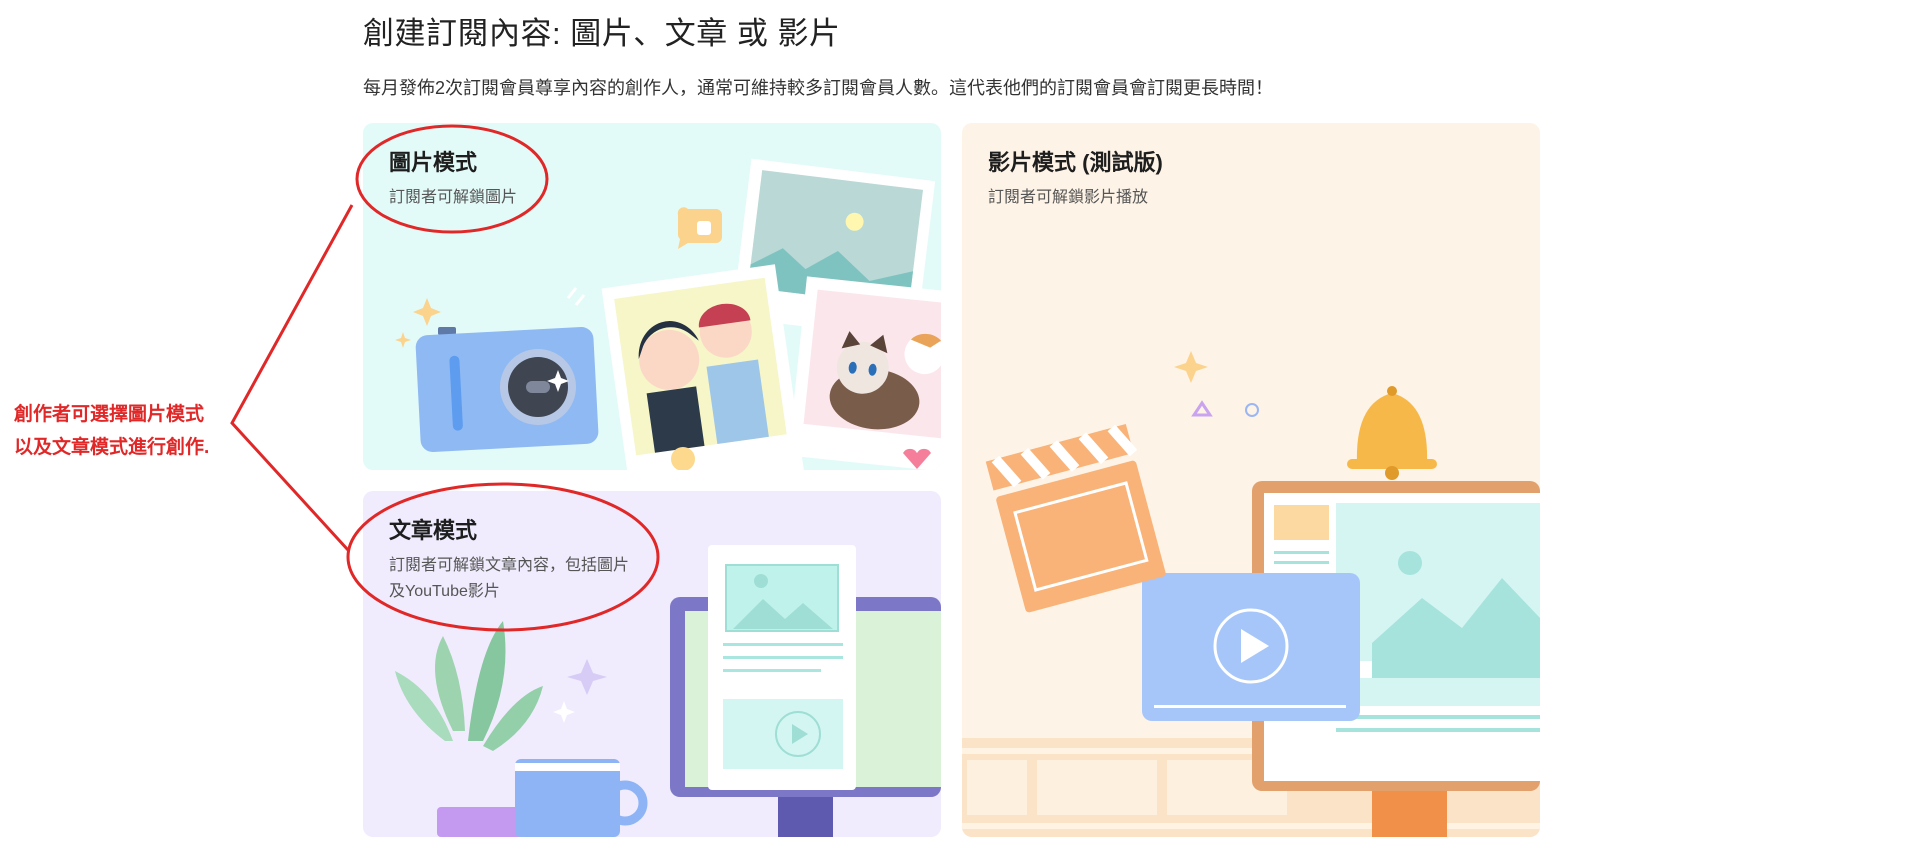  I want to click on photo-mode-card: 圖片模式 訂閱者可解鎖圖片, so click(652, 296).